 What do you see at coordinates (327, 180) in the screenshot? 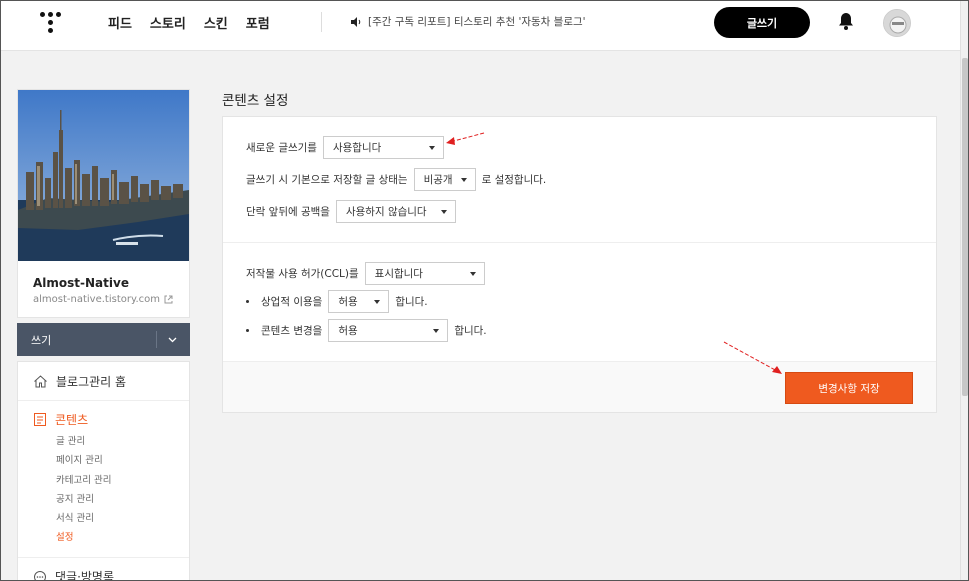
I see `default-save-label: 글쓰기 시 기본으로 저장할 글 상태는` at bounding box center [327, 180].